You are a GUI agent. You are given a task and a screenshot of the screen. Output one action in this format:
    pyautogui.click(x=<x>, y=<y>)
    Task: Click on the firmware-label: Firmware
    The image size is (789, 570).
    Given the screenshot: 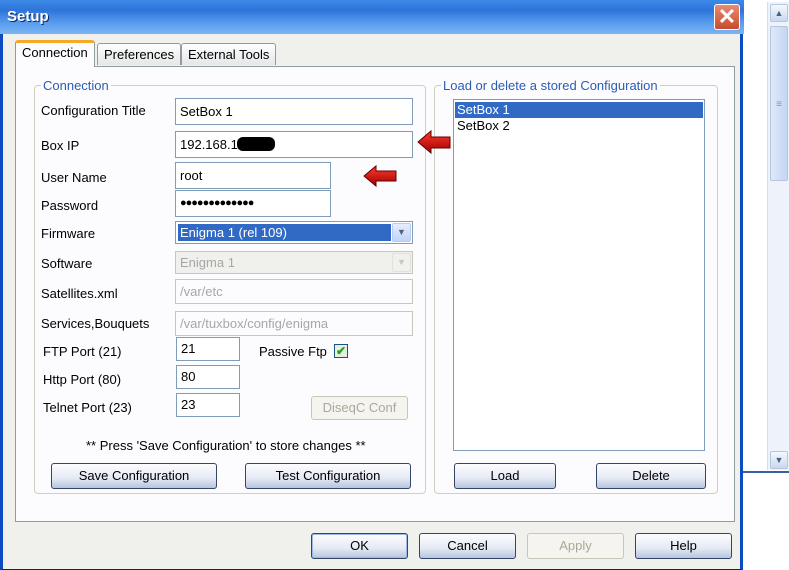 What is the action you would take?
    pyautogui.click(x=68, y=233)
    